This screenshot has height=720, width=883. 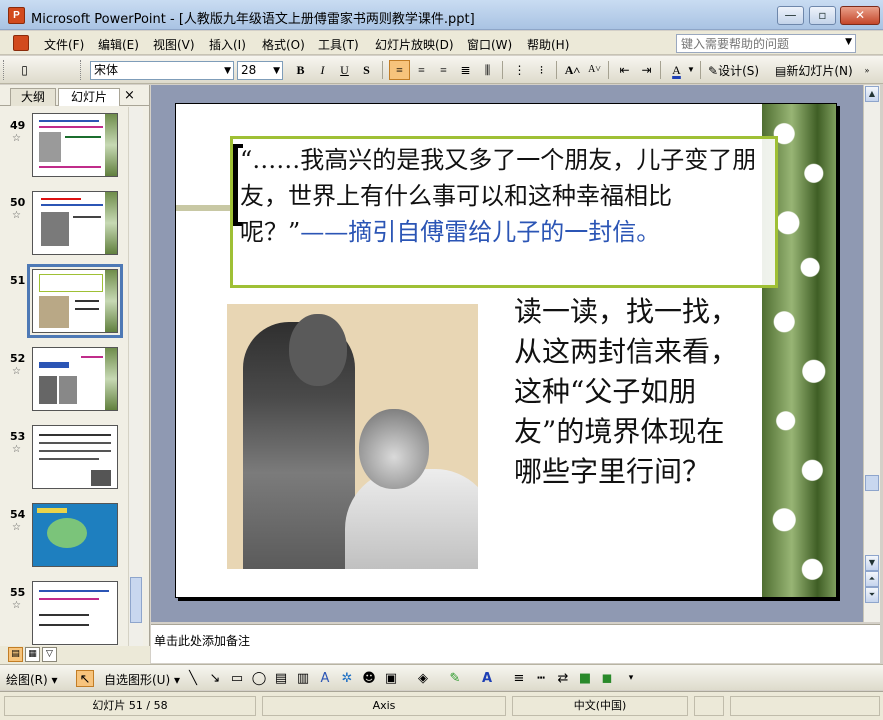 I want to click on menu-file: 文件(F), so click(x=64, y=44).